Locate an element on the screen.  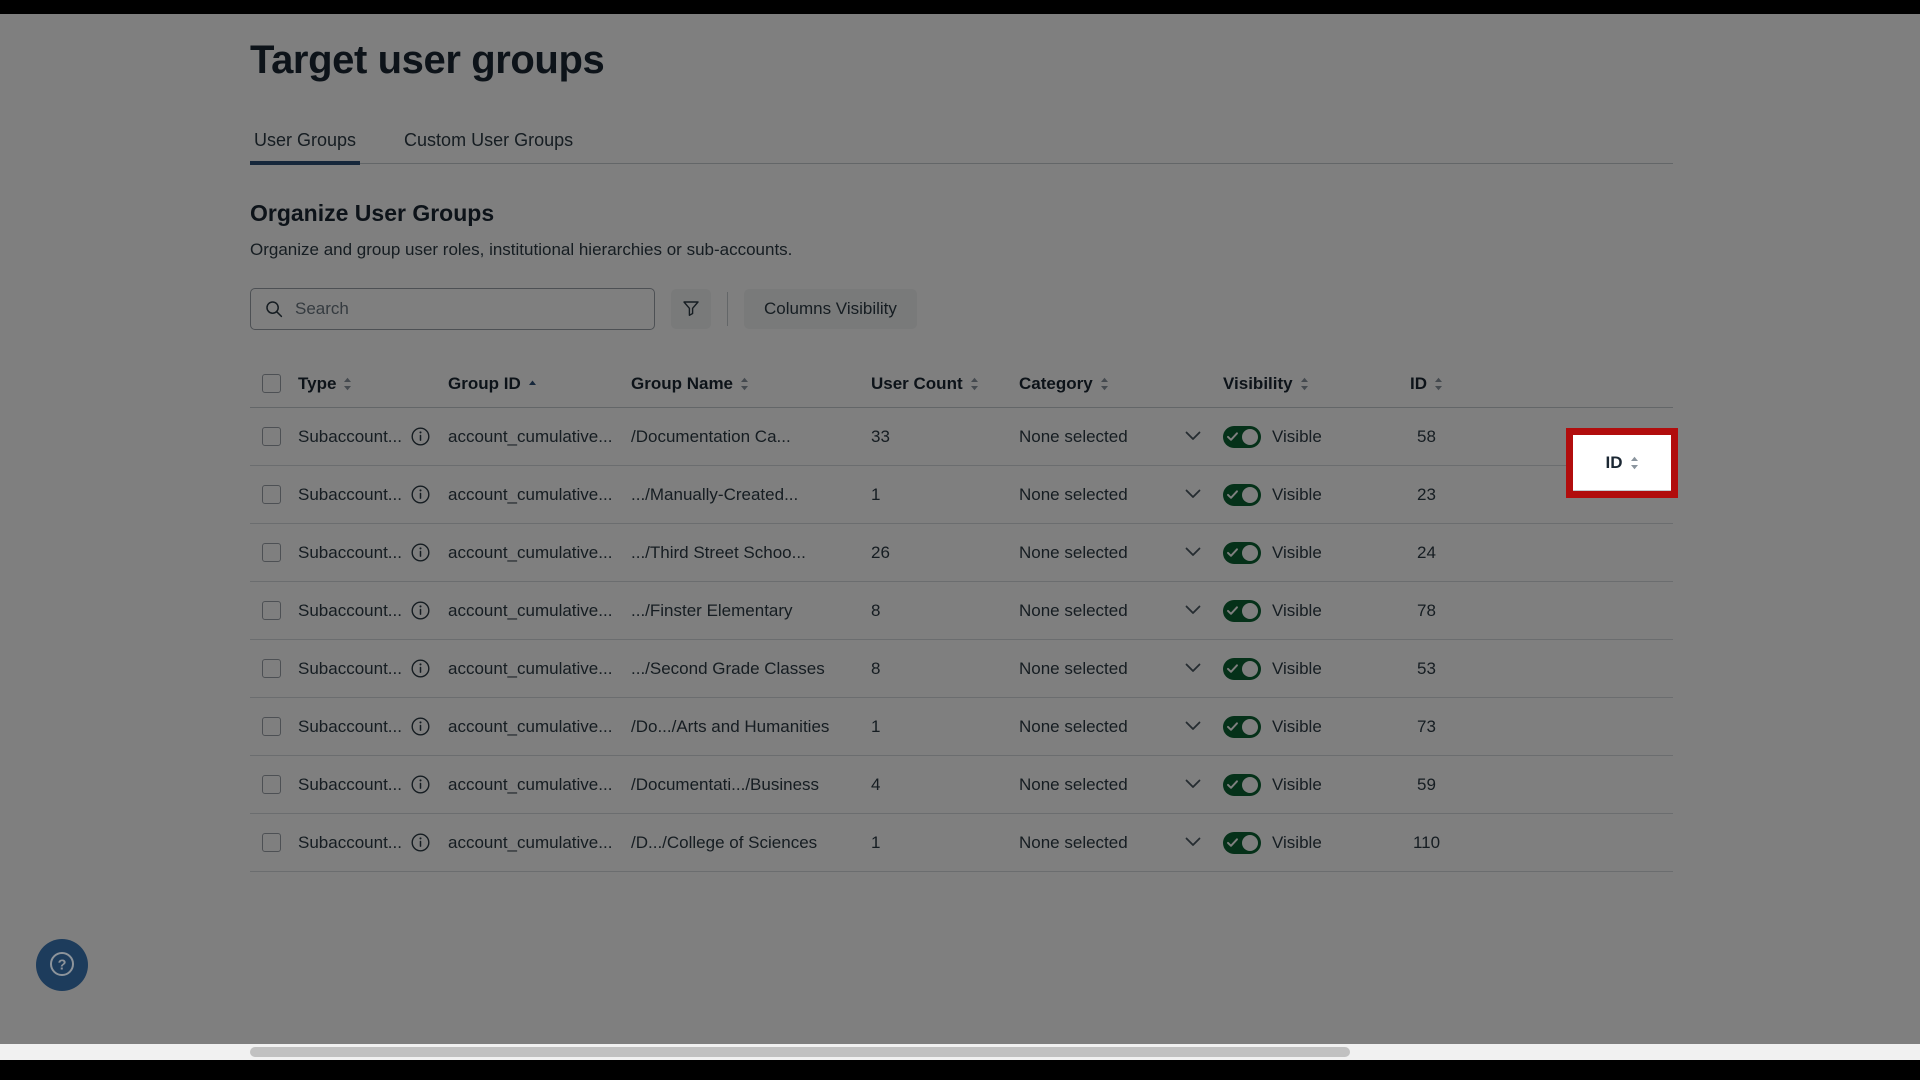
search-input is located at coordinates (467, 309).